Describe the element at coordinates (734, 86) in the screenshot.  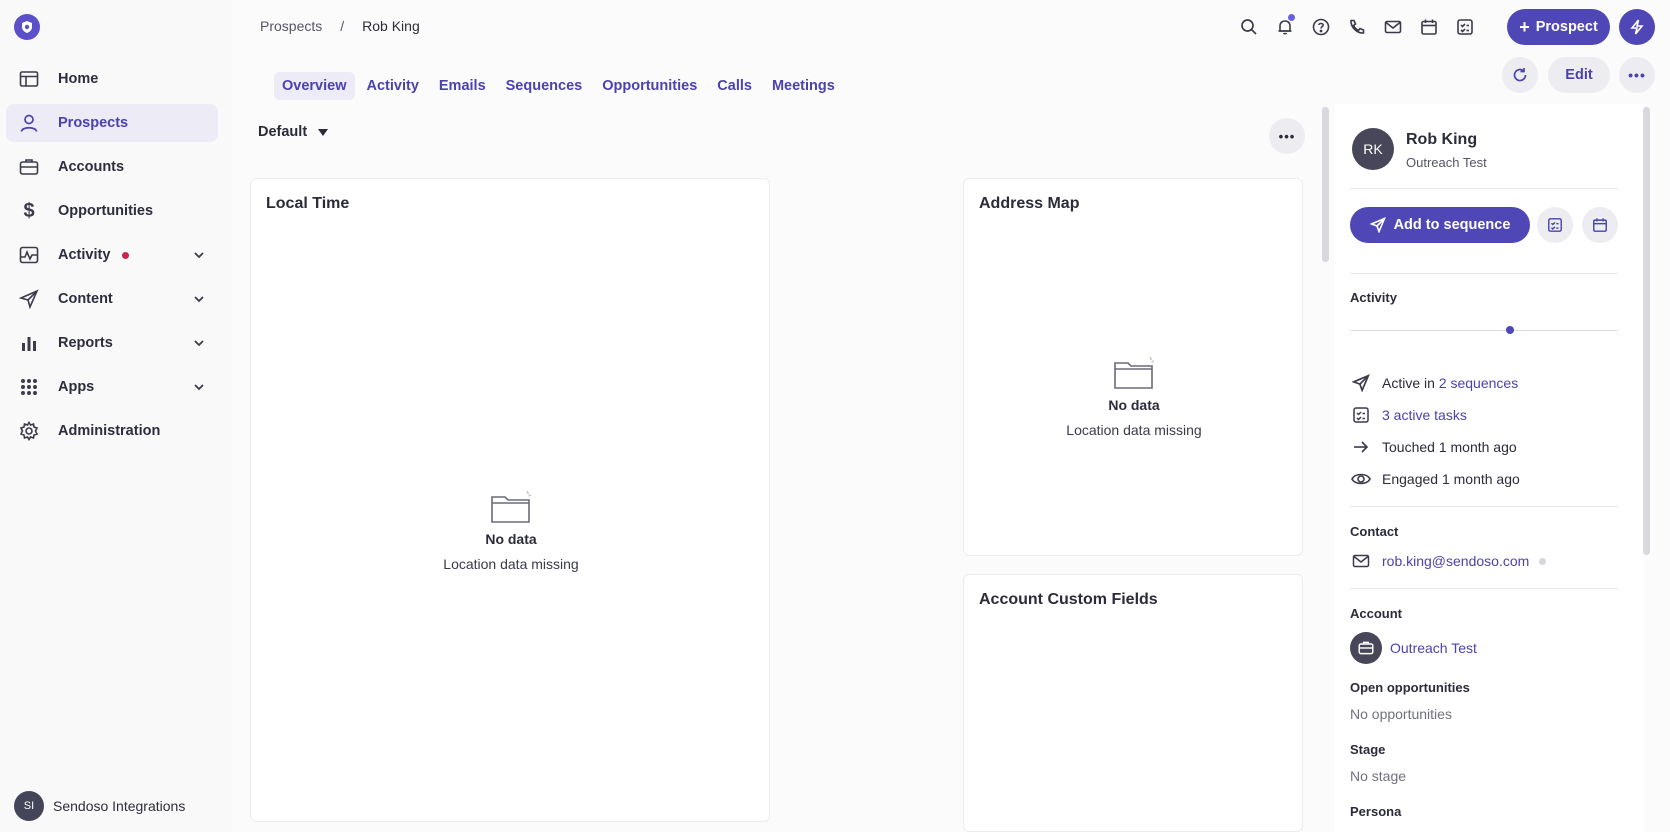
I see `tab-calls: Calls` at that location.